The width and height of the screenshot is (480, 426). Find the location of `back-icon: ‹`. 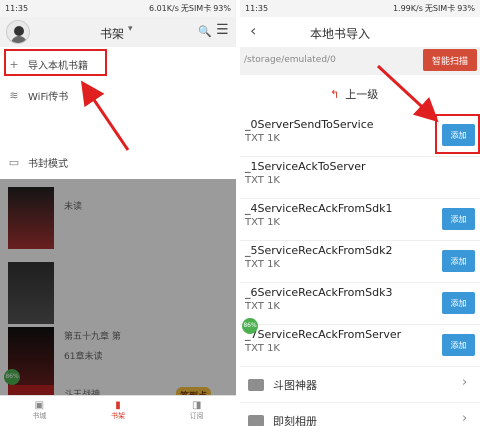

back-icon: ‹ is located at coordinates (253, 30).